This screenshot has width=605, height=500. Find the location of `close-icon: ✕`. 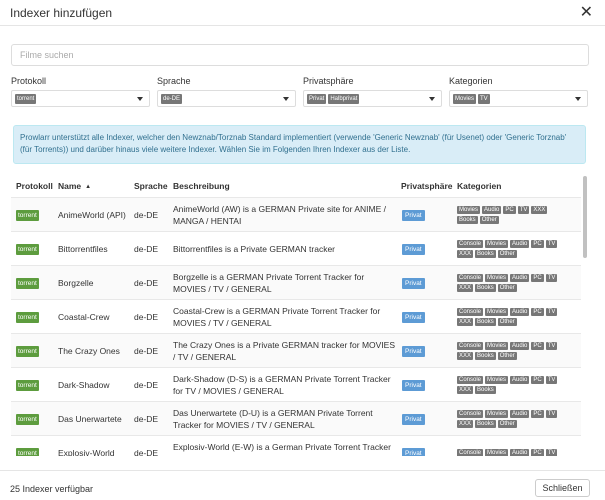

close-icon: ✕ is located at coordinates (586, 12).